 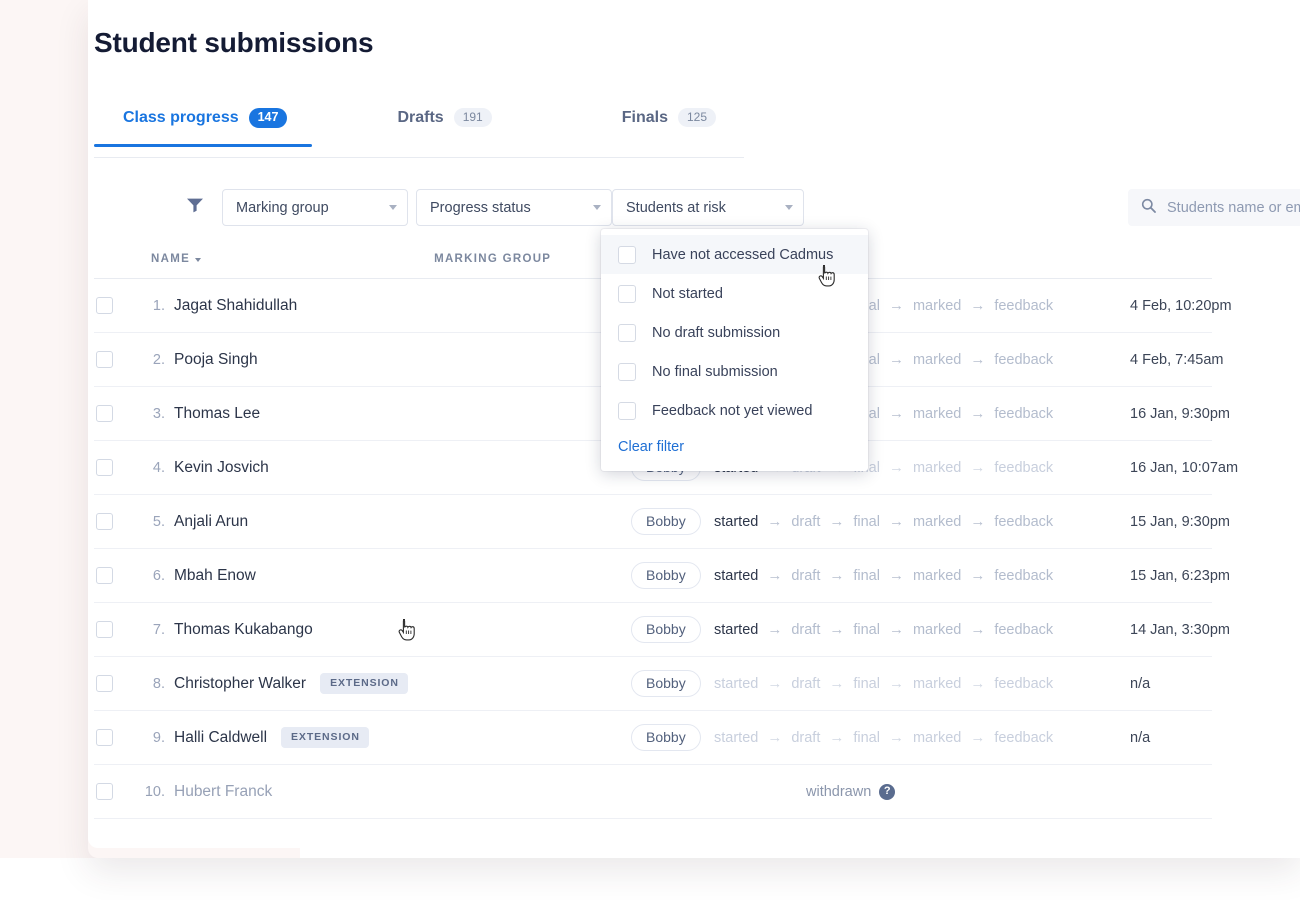 I want to click on column-header-name: NAME, so click(x=176, y=259).